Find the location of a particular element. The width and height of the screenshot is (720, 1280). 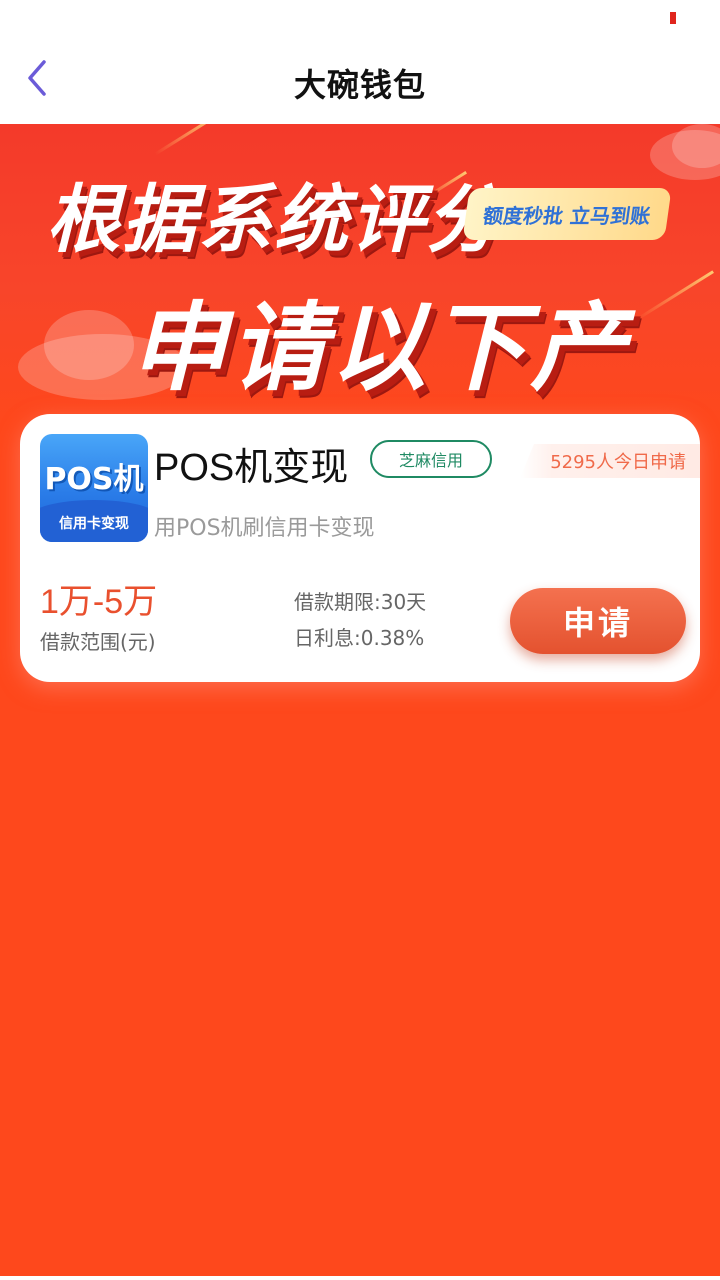

banner-subheadline: 申请以下产品 is located at coordinates (380, 348).